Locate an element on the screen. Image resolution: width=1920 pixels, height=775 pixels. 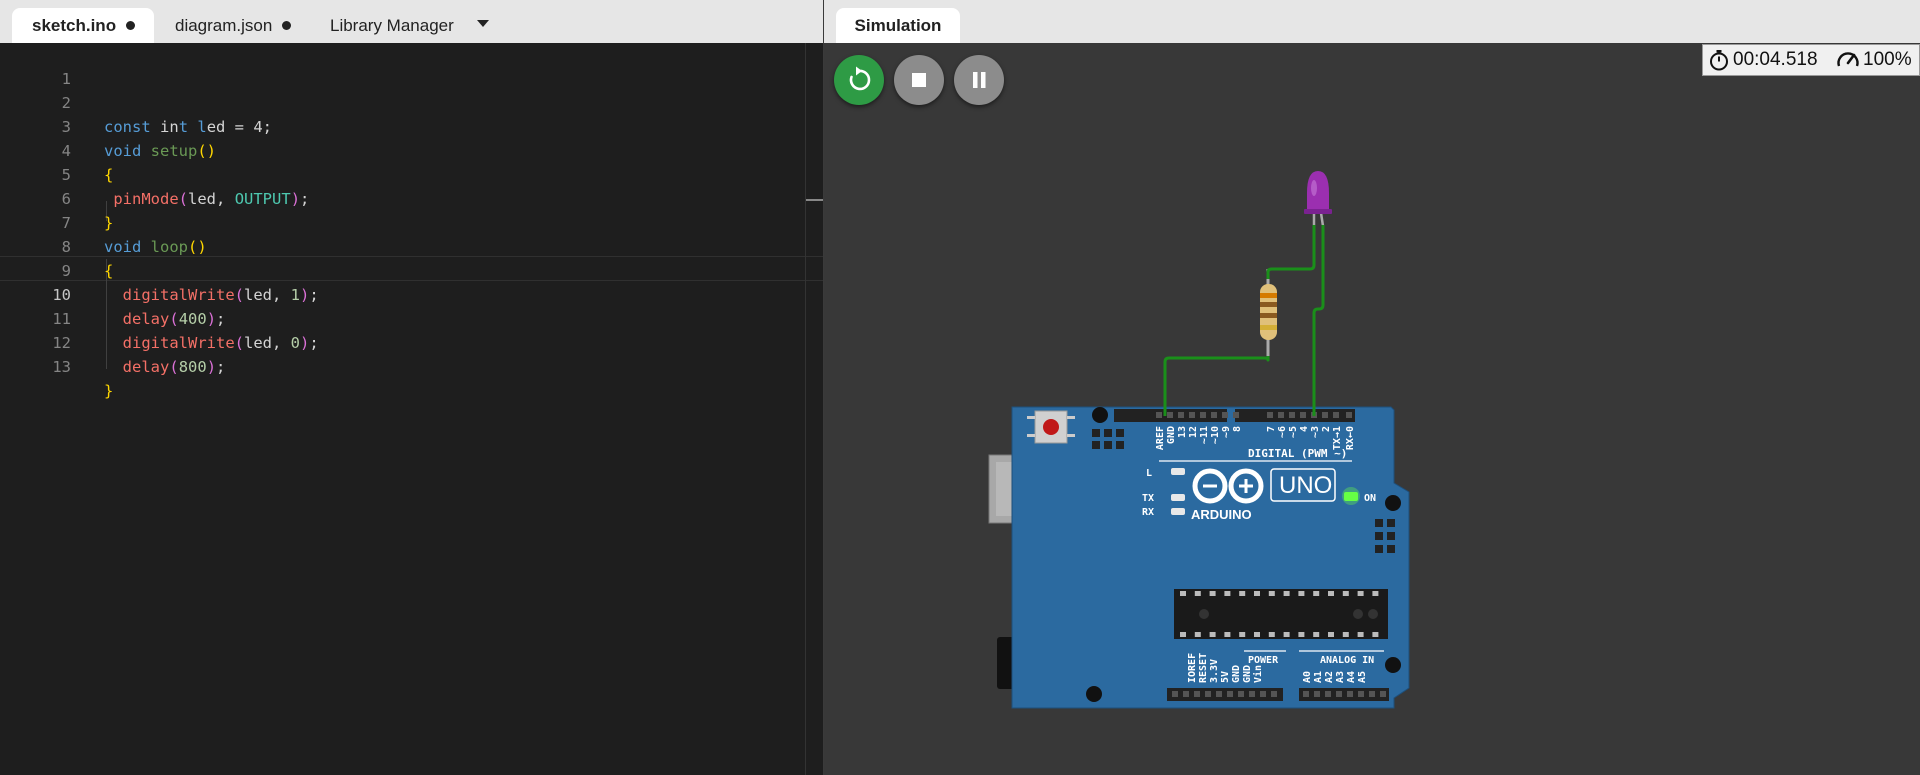
tx-led is located at coordinates (1178, 497).